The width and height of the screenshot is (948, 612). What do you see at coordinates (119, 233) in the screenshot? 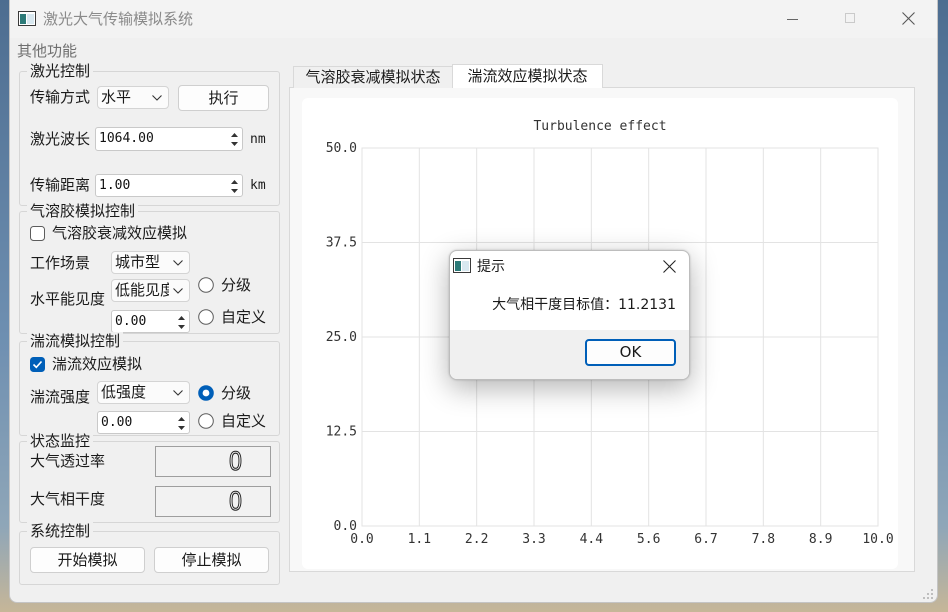
I see `aerosol-enable-label: 气溶胶衰减效应模拟` at bounding box center [119, 233].